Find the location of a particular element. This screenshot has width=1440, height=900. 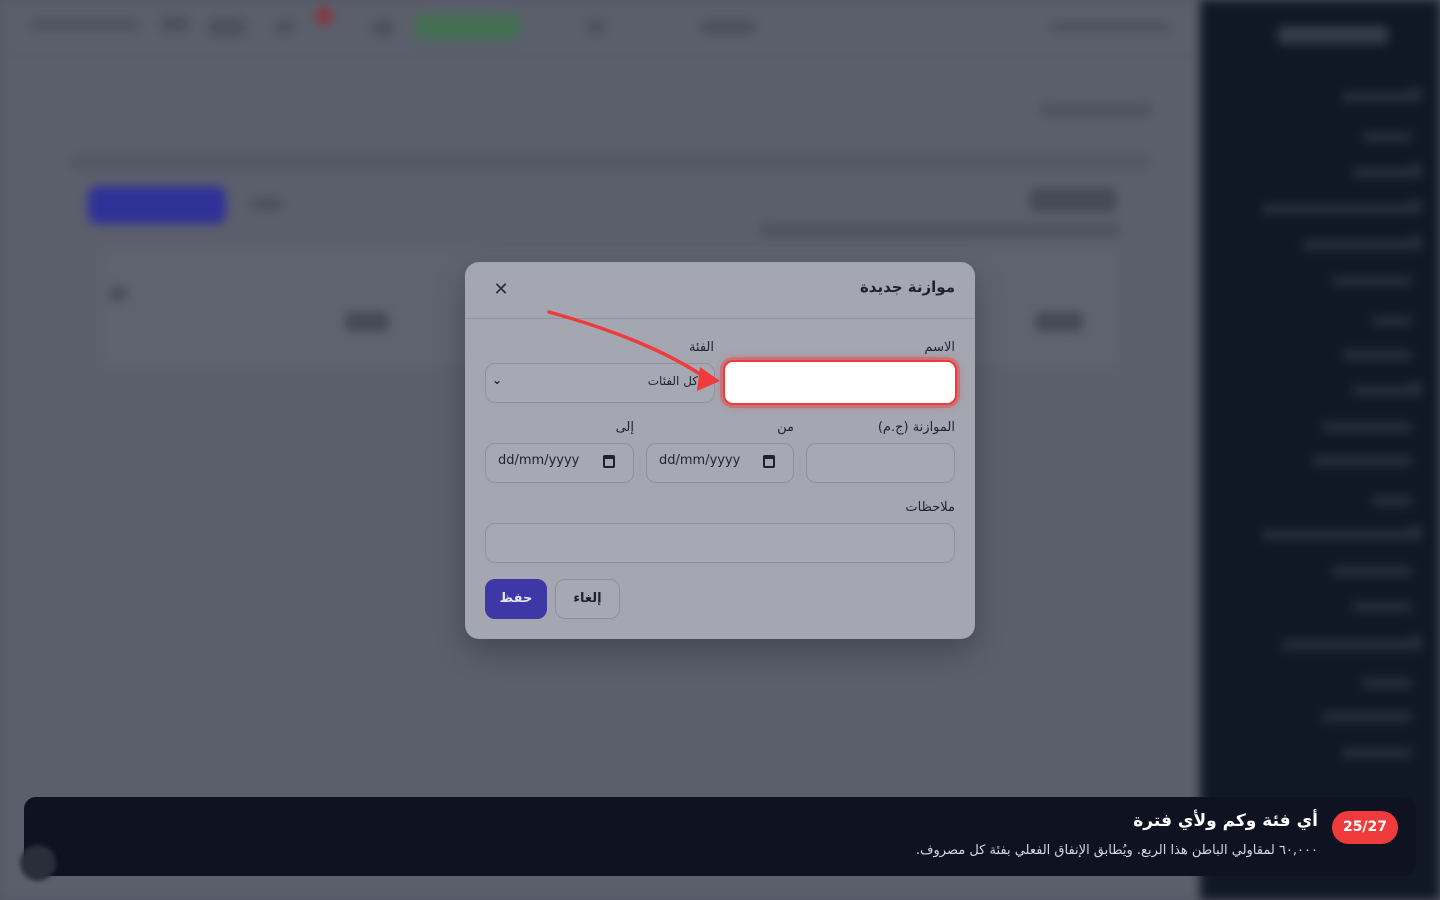

dialog-title: موازنة جديدة is located at coordinates (907, 287).